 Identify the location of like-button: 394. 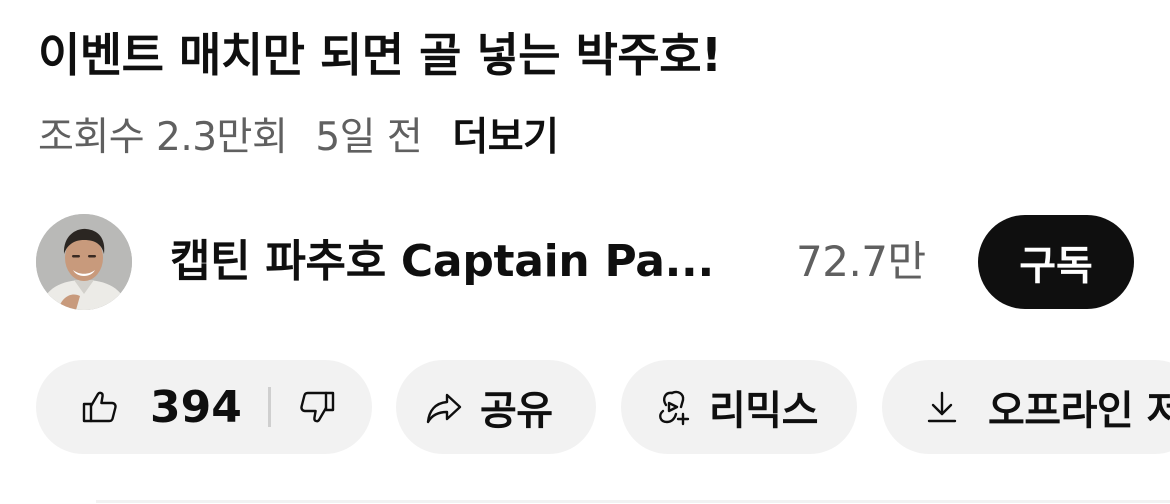
(139, 407).